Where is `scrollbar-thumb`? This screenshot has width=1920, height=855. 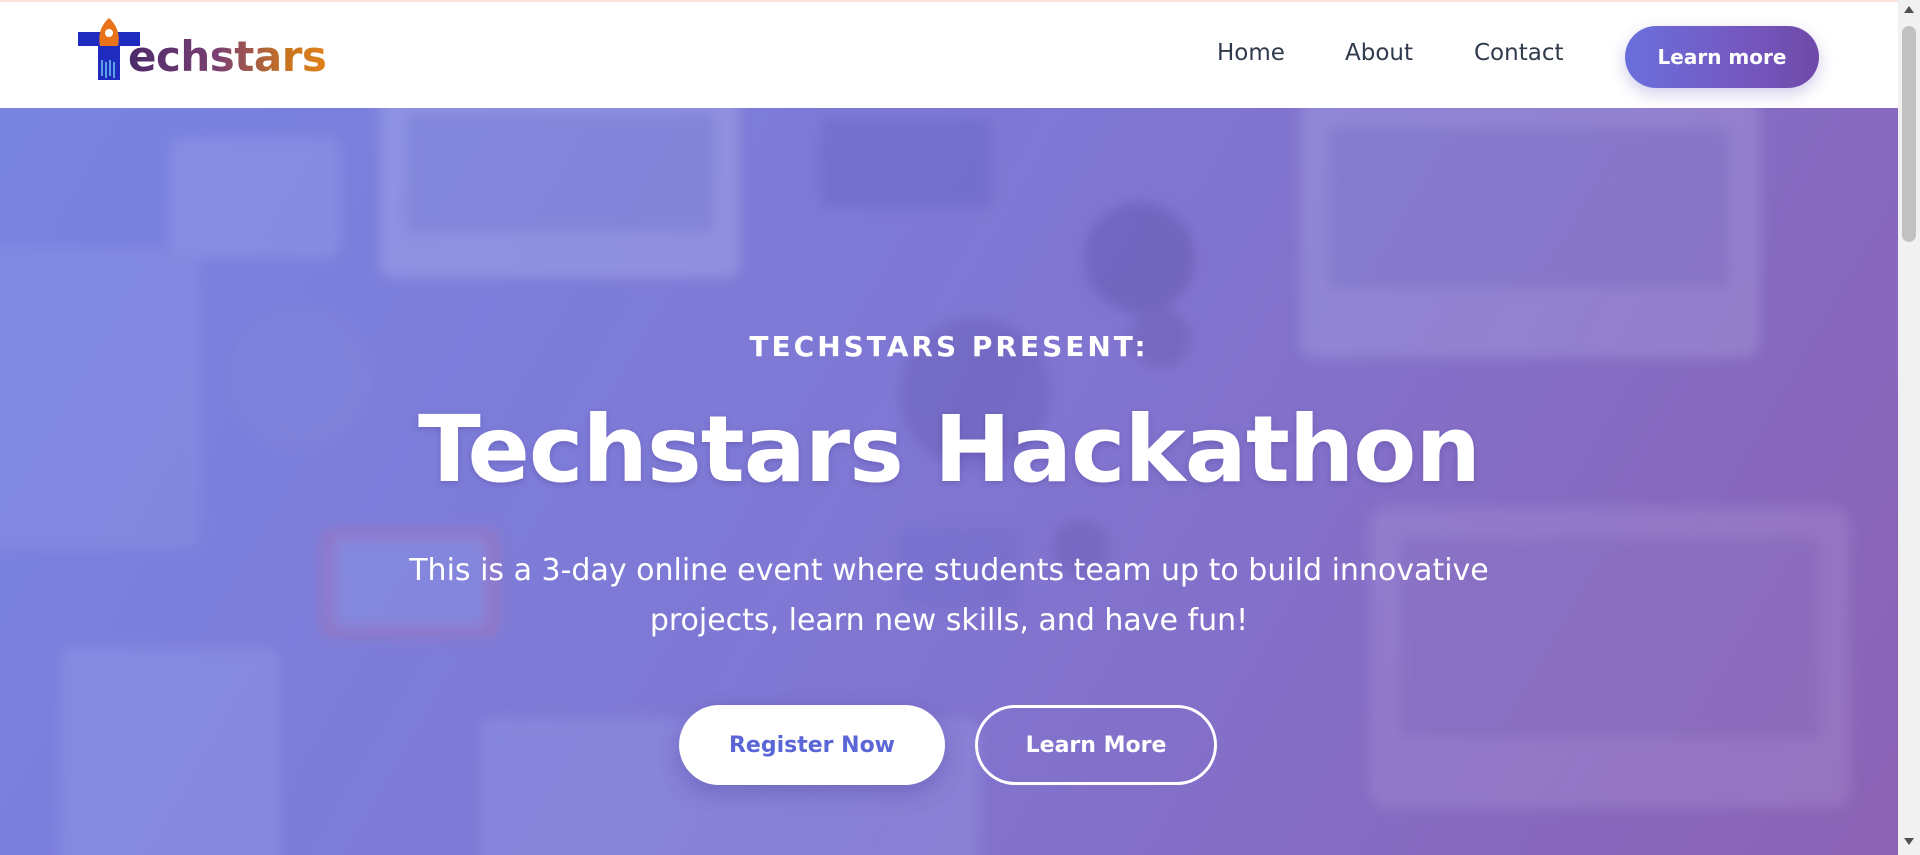
scrollbar-thumb is located at coordinates (1909, 134).